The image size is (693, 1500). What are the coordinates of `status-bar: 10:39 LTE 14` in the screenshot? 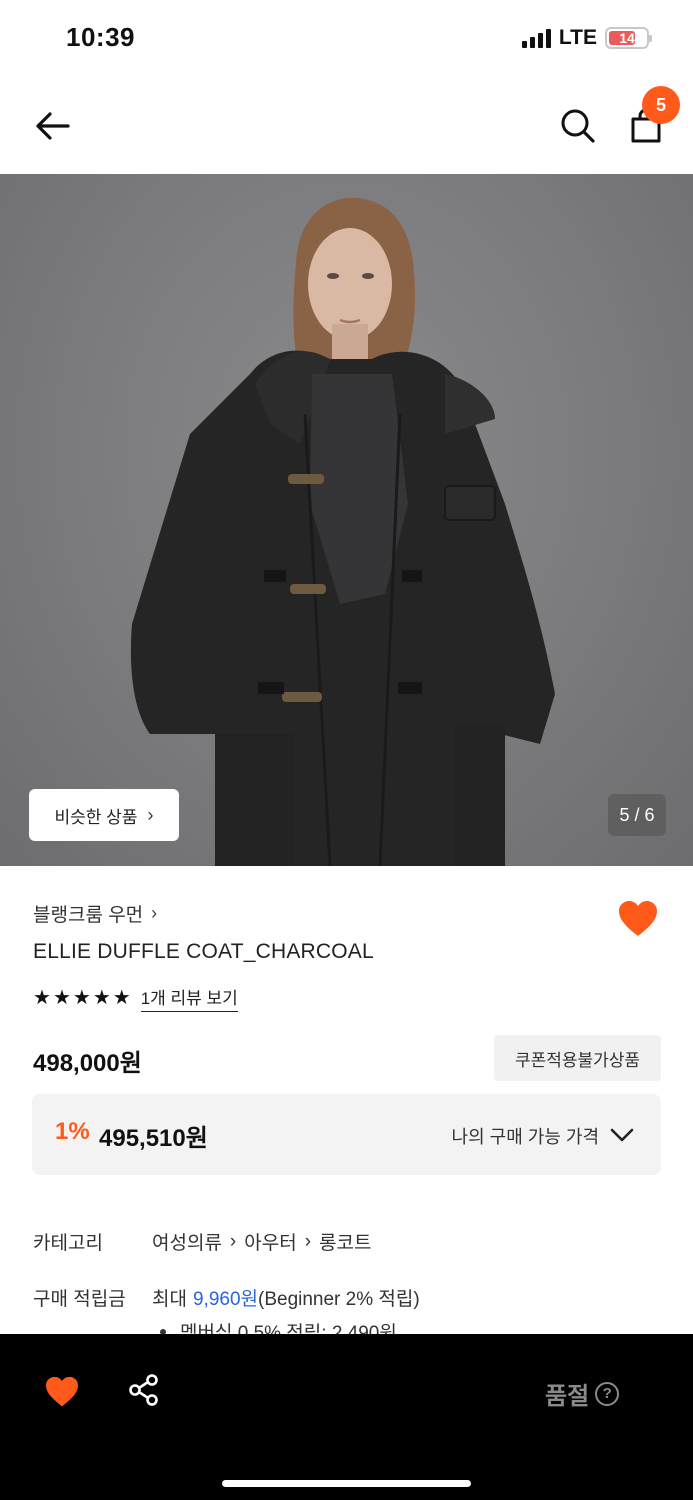 It's located at (346, 39).